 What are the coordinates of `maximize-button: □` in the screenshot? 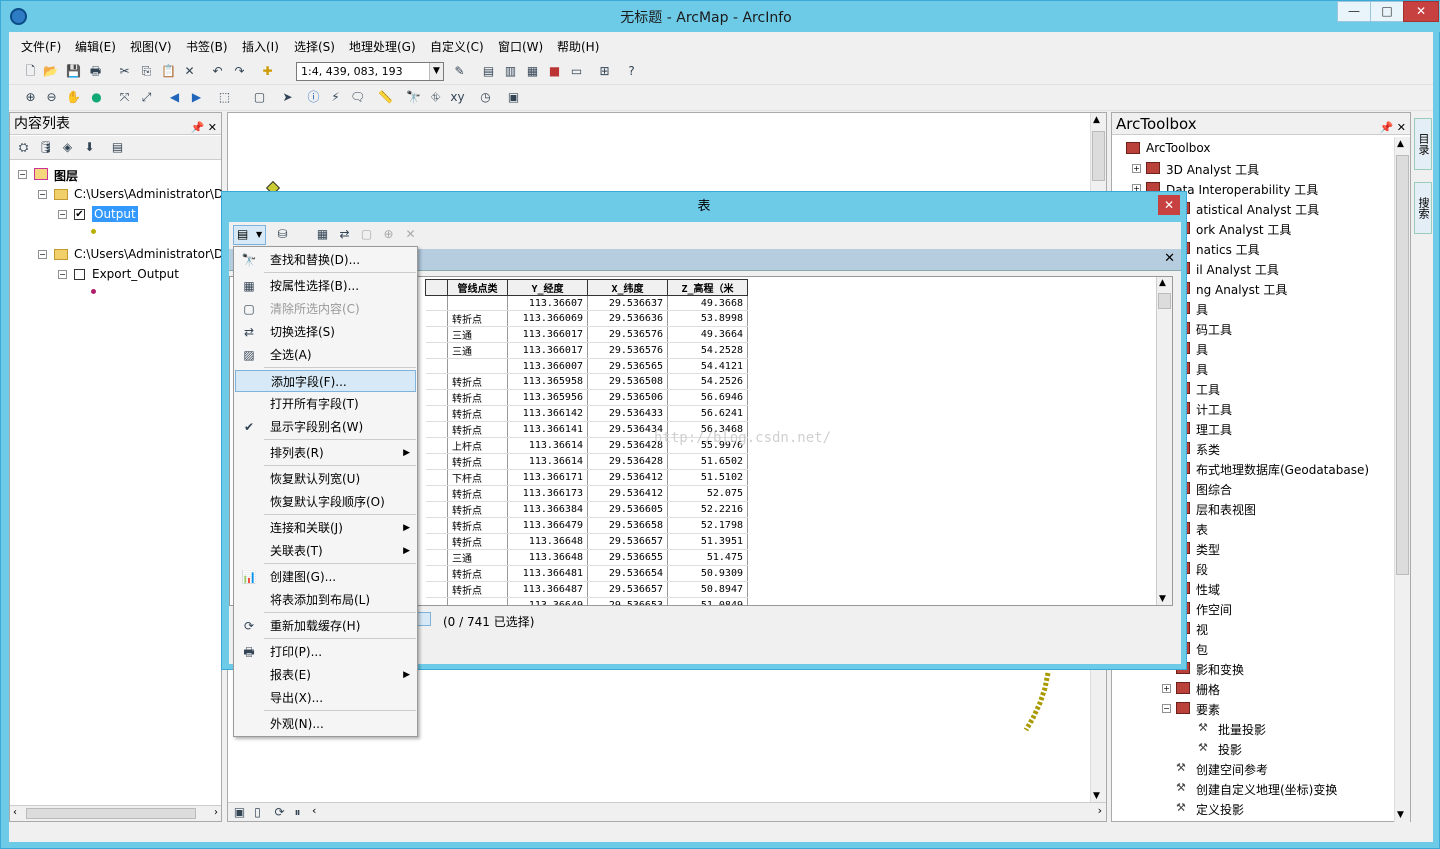 It's located at (1387, 11).